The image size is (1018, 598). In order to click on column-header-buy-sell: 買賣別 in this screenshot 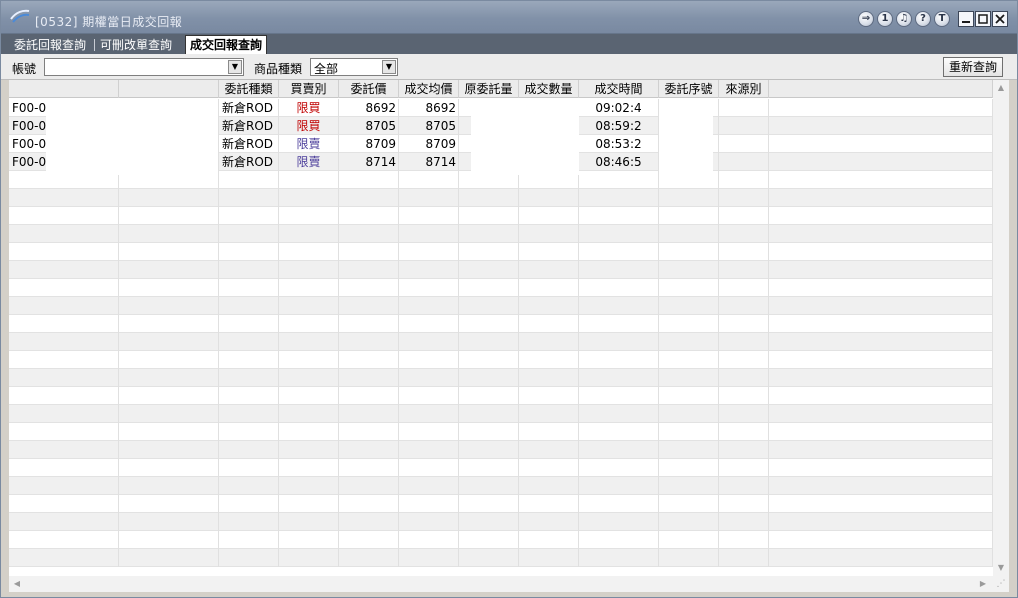, I will do `click(309, 89)`.